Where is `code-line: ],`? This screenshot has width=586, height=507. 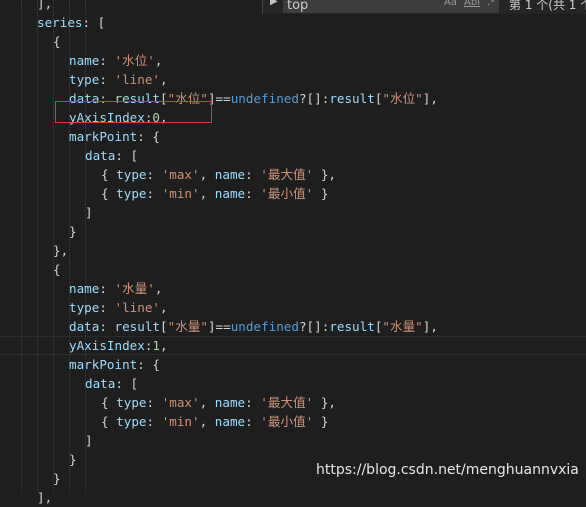
code-line: ], is located at coordinates (293, 497).